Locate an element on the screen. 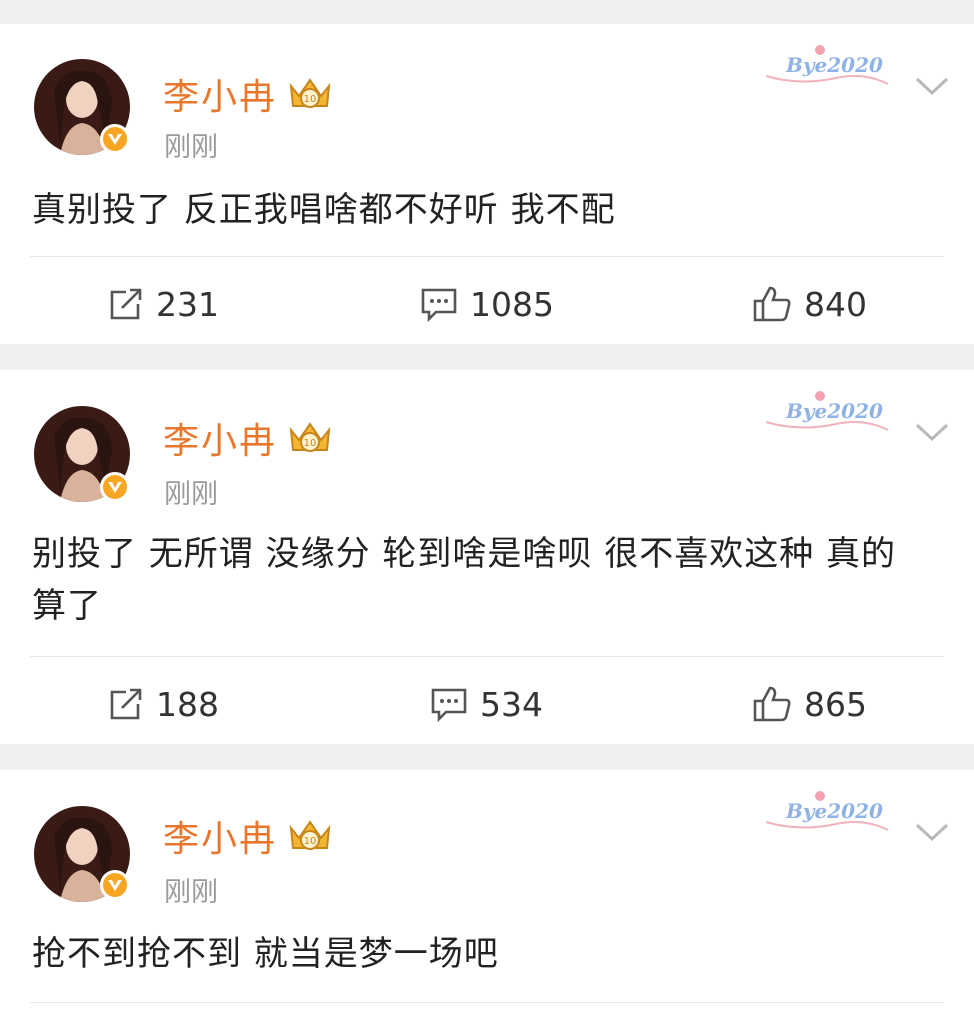 This screenshot has width=974, height=1016. repost-button: 231 is located at coordinates (163, 304).